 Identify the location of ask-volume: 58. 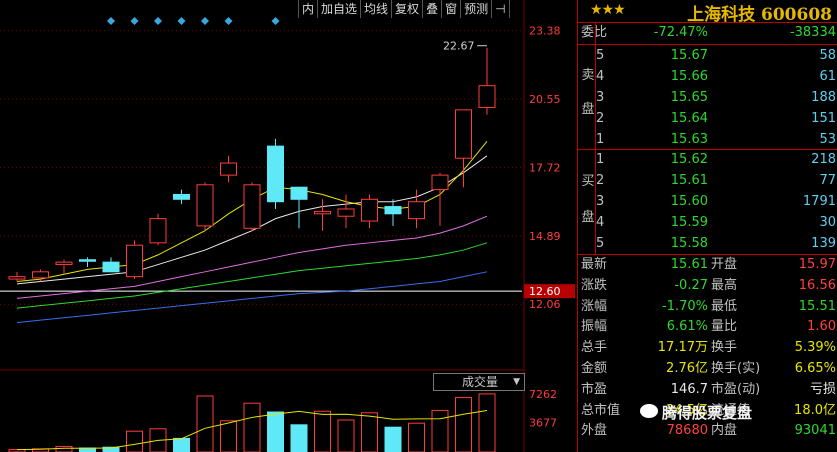
(827, 55).